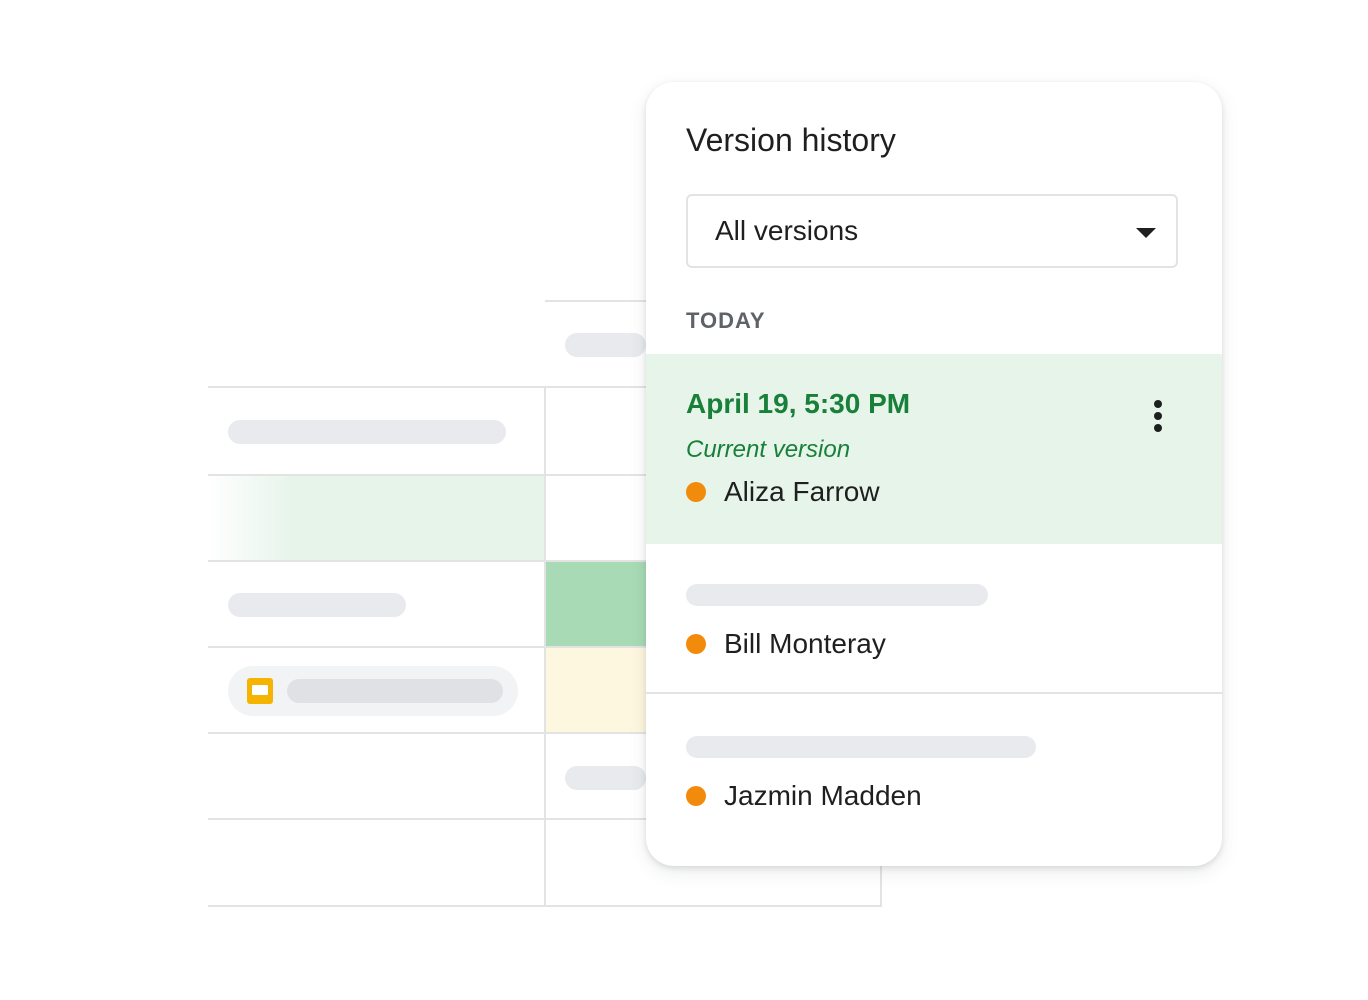 The height and width of the screenshot is (1000, 1368). I want to click on caret-down-icon, so click(1146, 233).